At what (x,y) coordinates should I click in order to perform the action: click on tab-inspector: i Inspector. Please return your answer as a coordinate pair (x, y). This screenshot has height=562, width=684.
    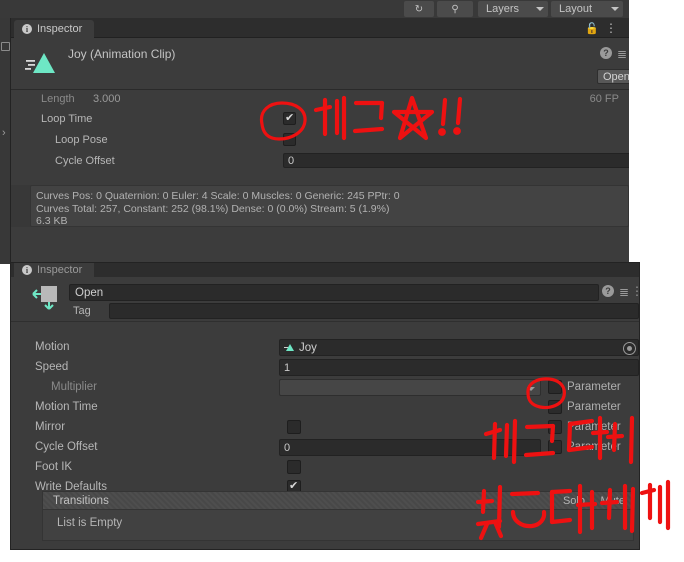
    Looking at the image, I should click on (54, 29).